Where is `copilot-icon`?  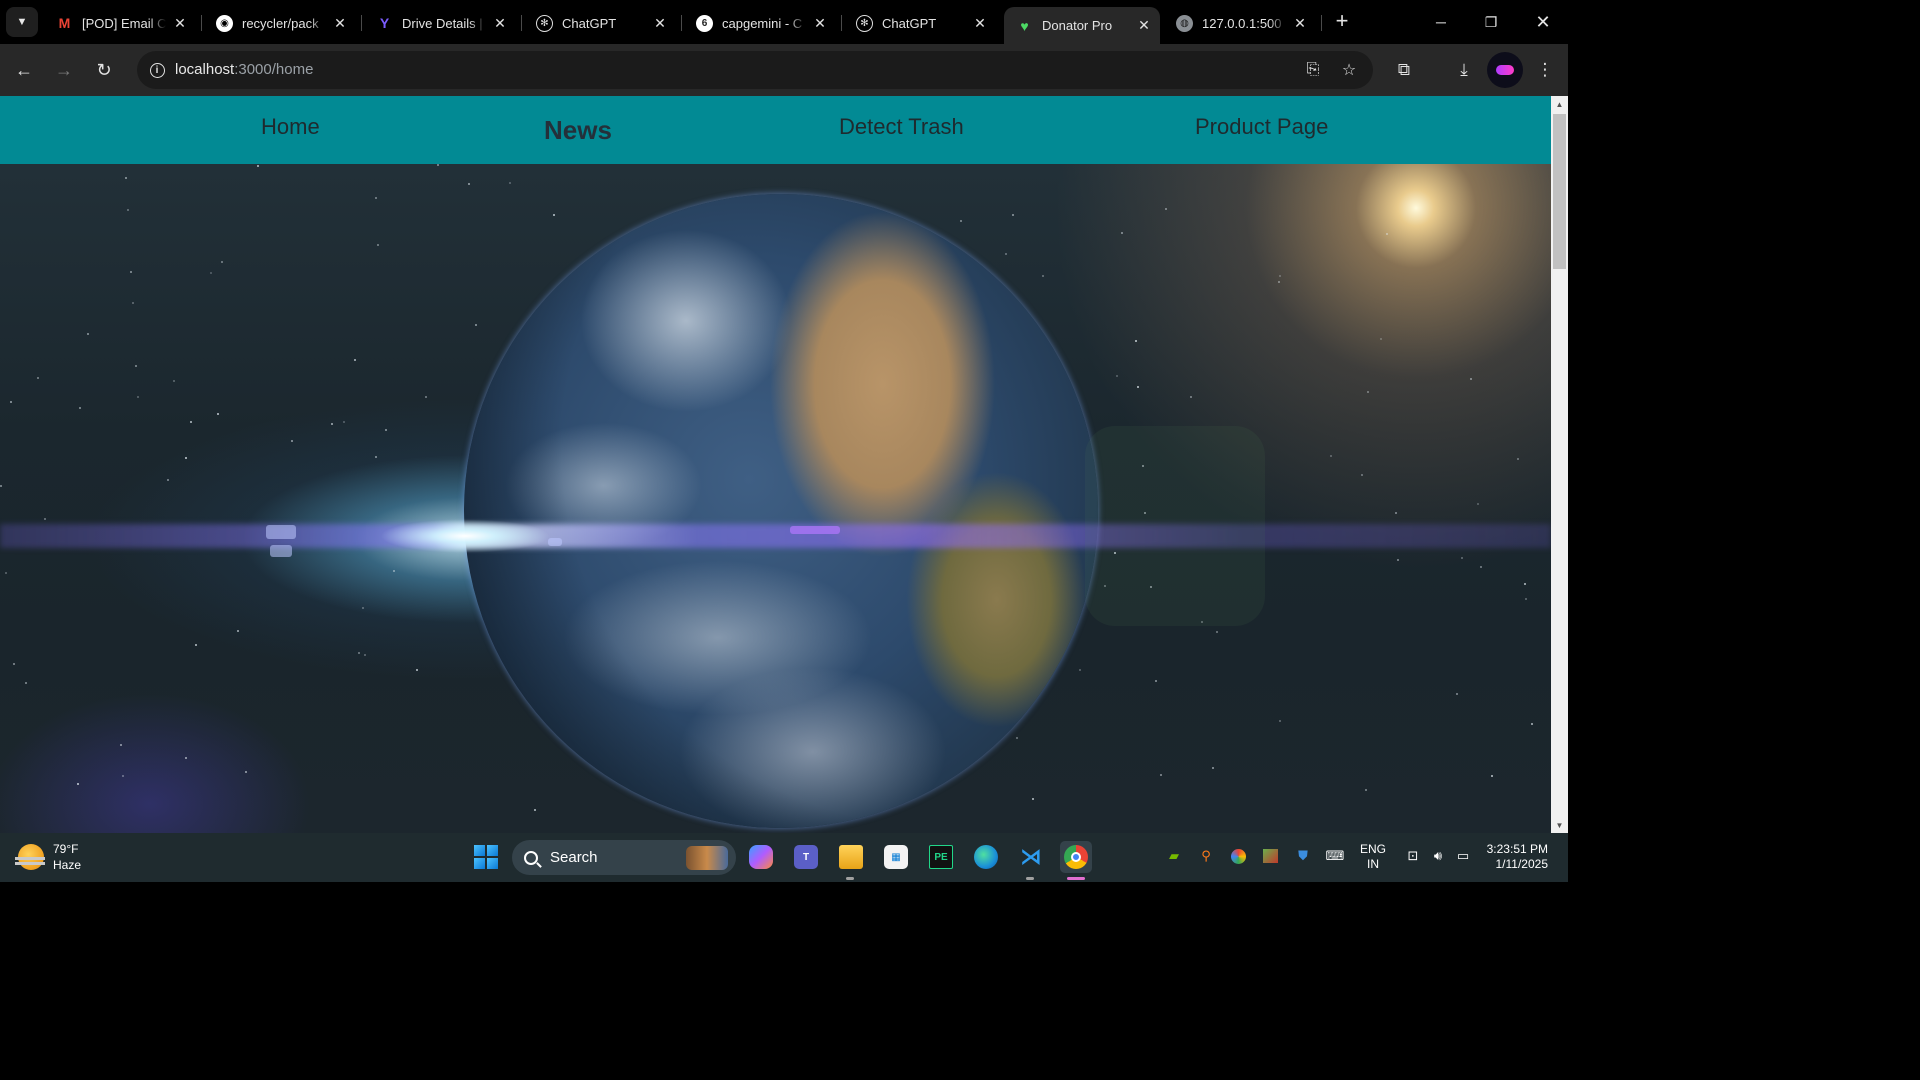
copilot-icon is located at coordinates (761, 857).